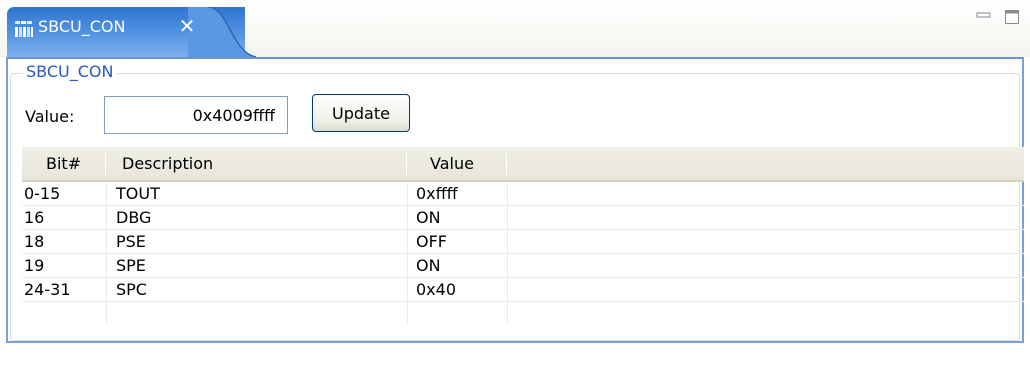 Image resolution: width=1030 pixels, height=387 pixels. Describe the element at coordinates (431, 241) in the screenshot. I see `cell-value: OFF` at that location.